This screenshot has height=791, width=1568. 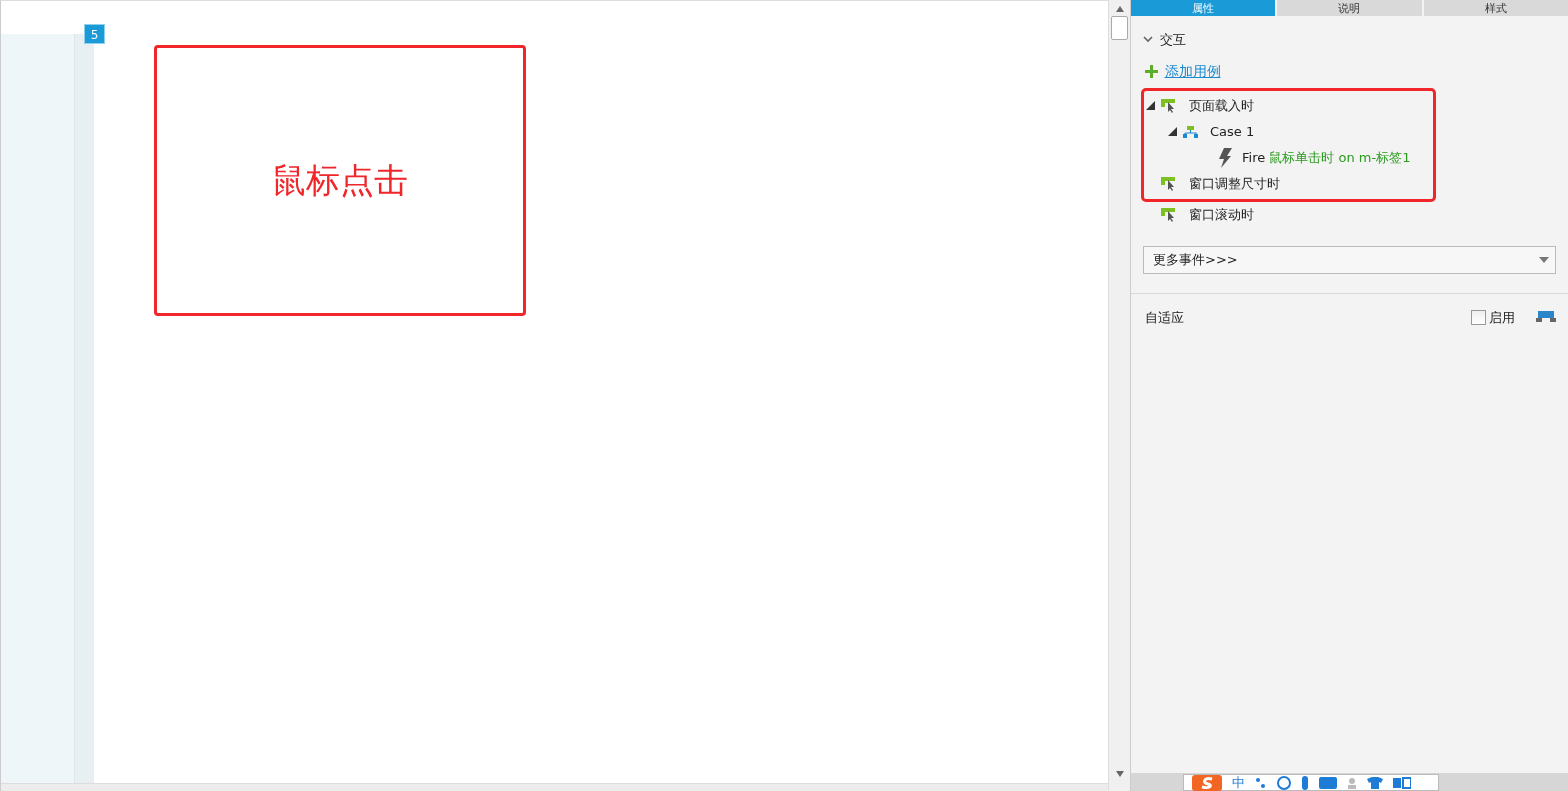 I want to click on ime-mode-button: 中, so click(x=1238, y=782).